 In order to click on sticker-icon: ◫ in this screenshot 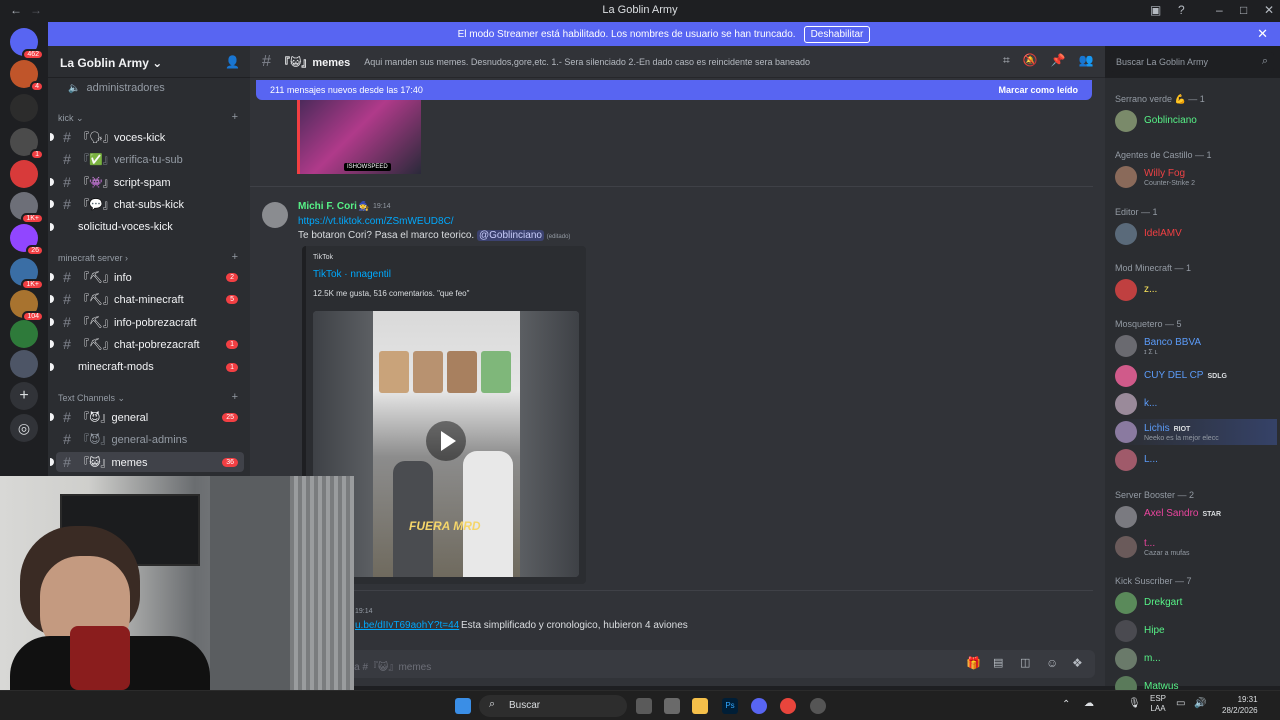, I will do `click(1025, 662)`.